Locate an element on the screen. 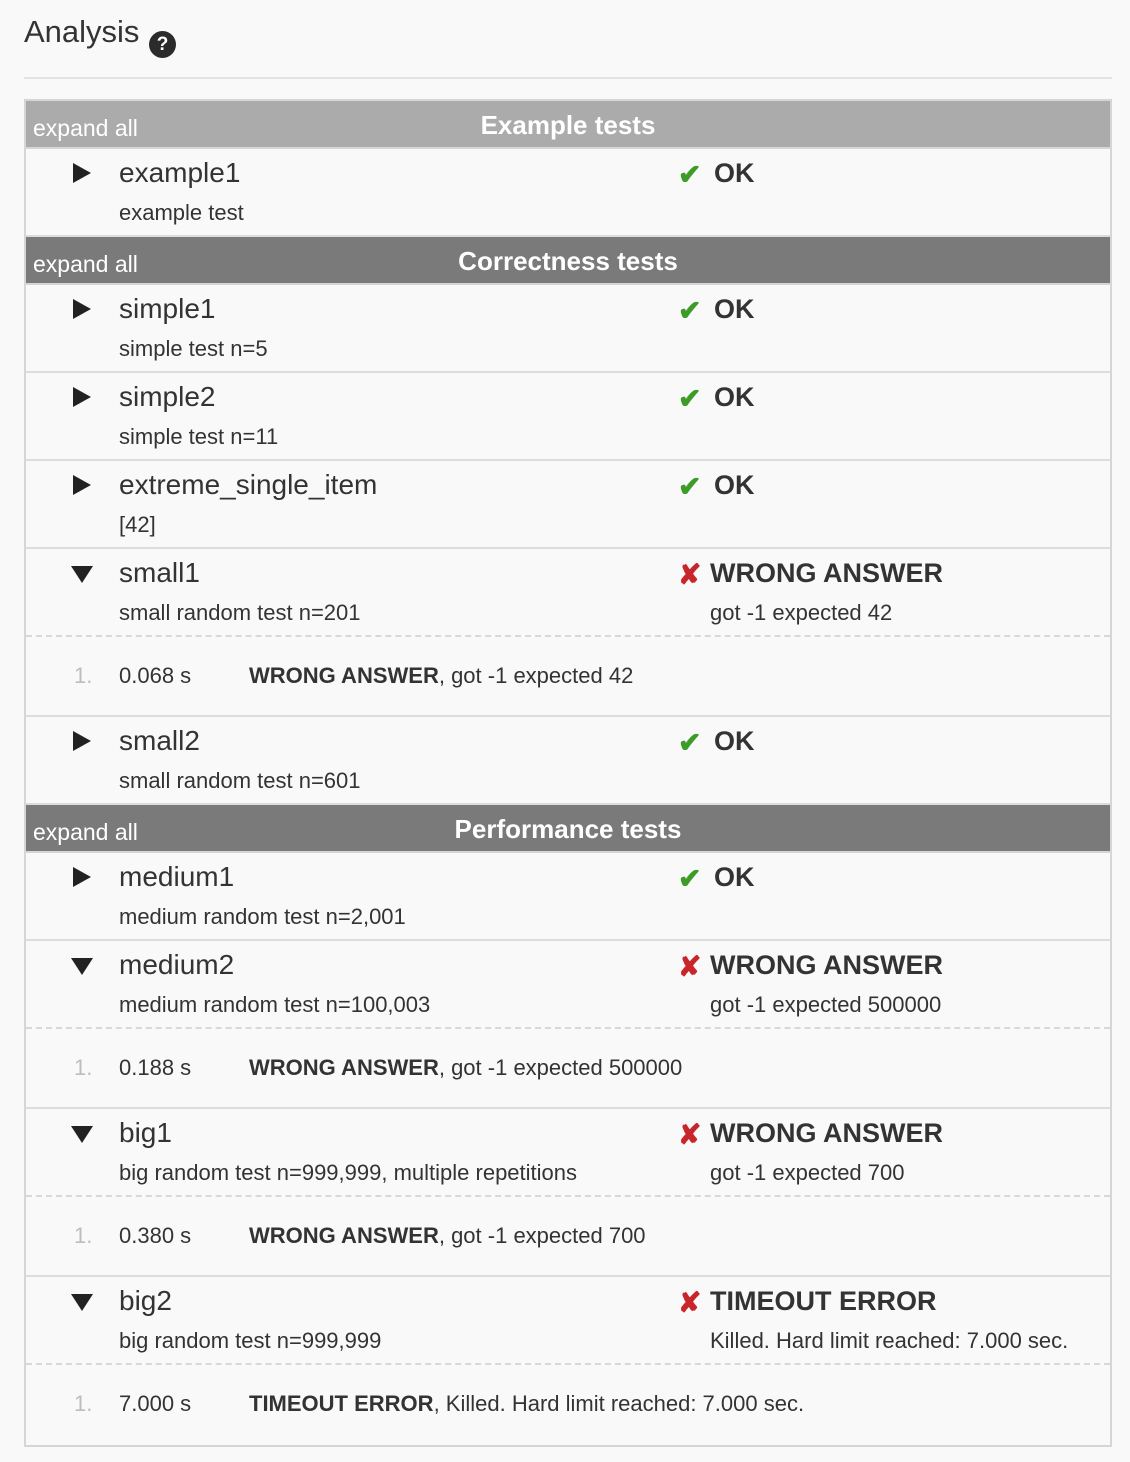  run-time: 7.000 s is located at coordinates (155, 1403).